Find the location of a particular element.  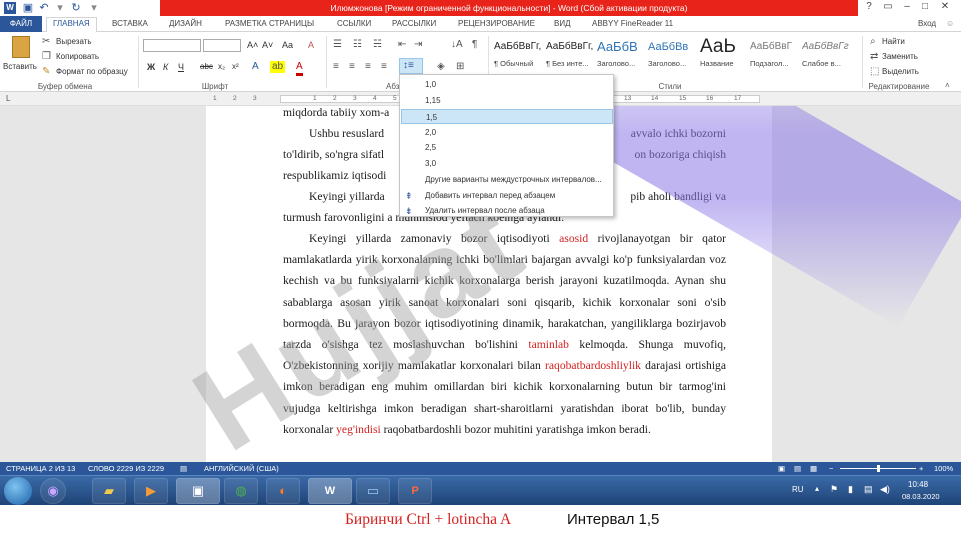

text-effects-icon: A is located at coordinates (255, 67).